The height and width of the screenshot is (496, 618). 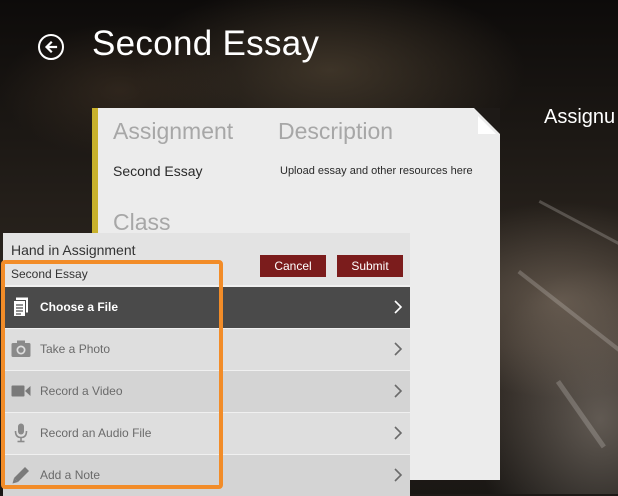 I want to click on option-label: Choose a File, so click(x=79, y=307).